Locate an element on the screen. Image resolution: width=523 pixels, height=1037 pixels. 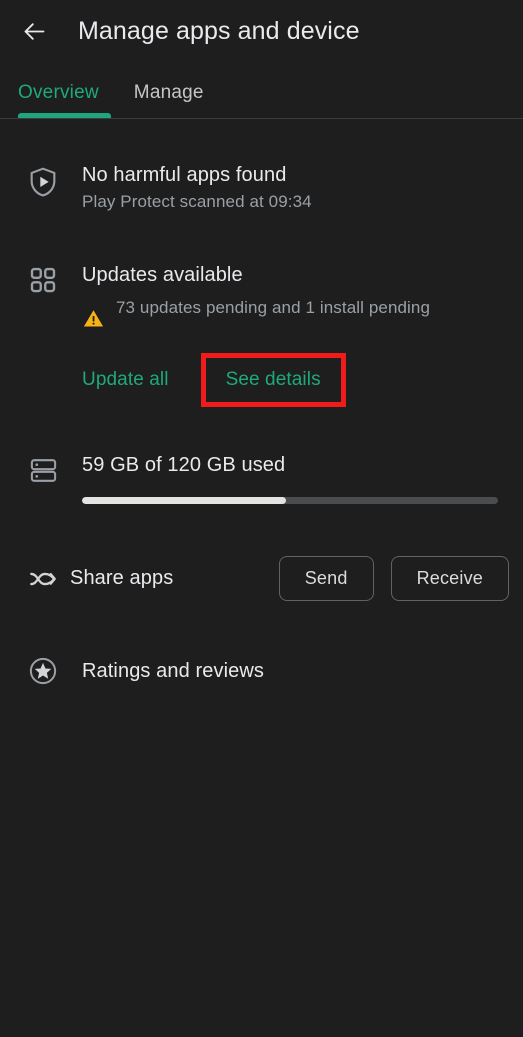
tab-bar: Overview Manage is located at coordinates (261, 90).